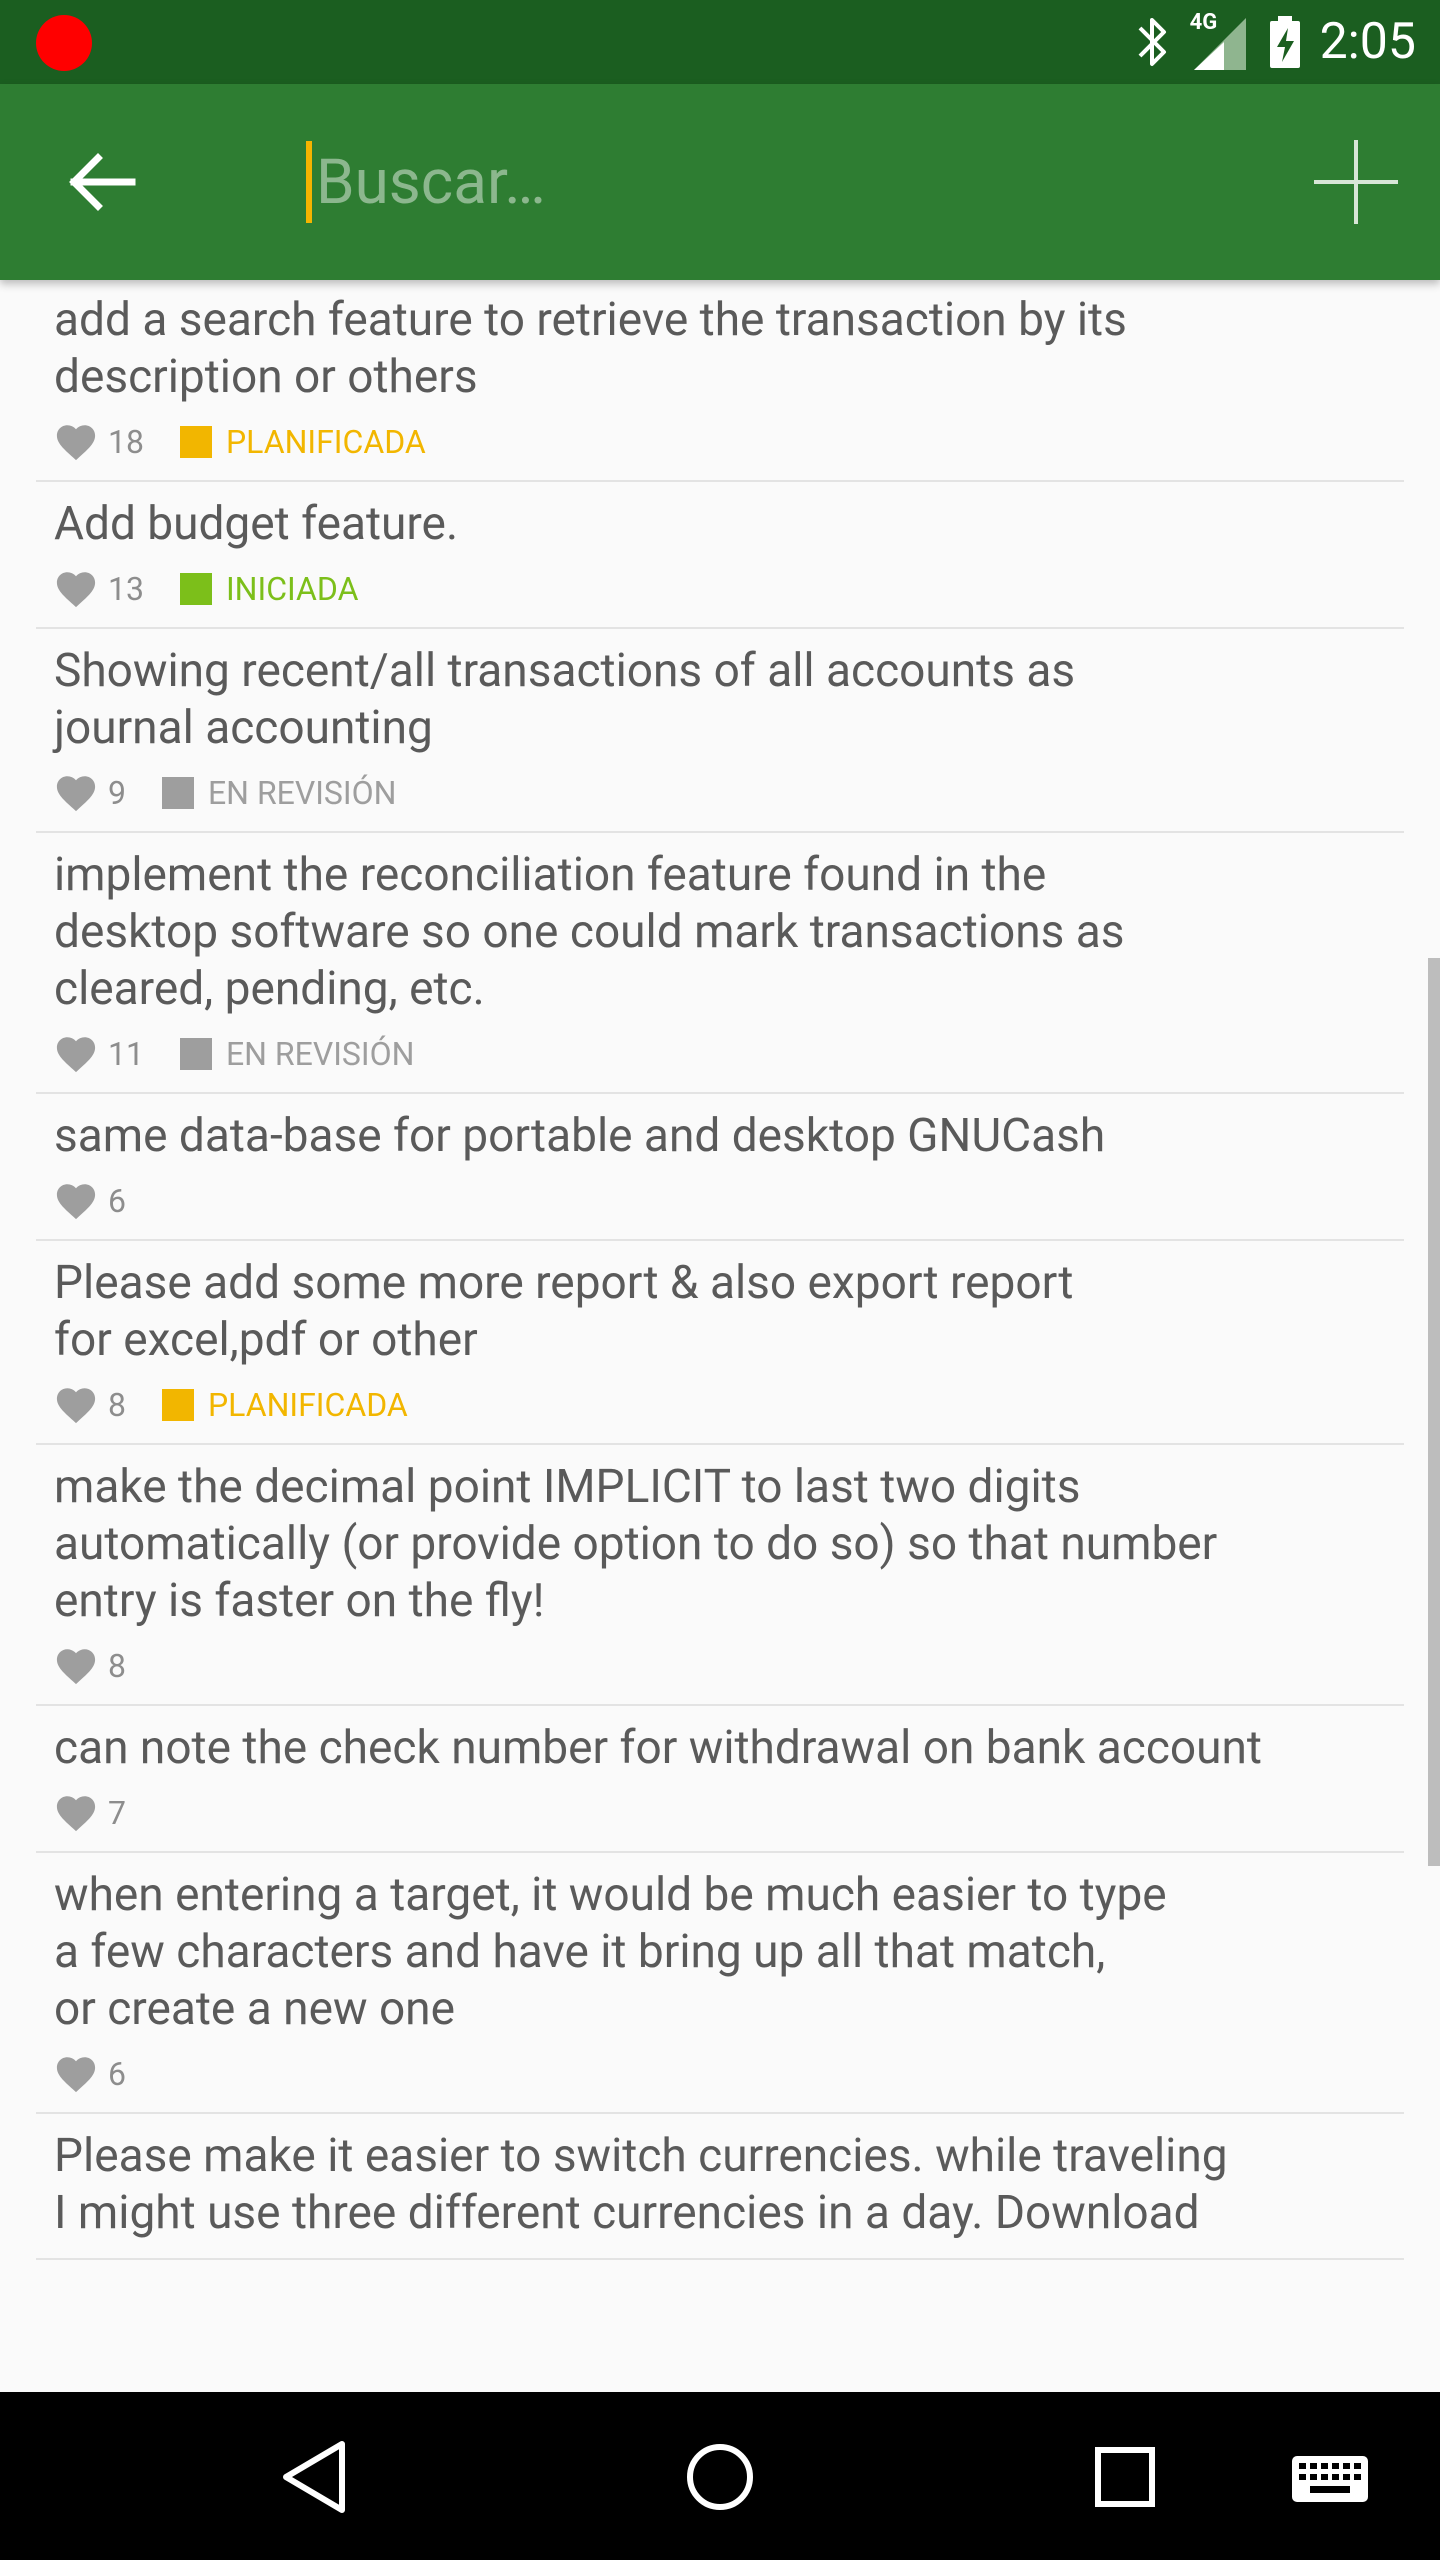 The image size is (1440, 2560). I want to click on nav-recents-icon, so click(1125, 2477).